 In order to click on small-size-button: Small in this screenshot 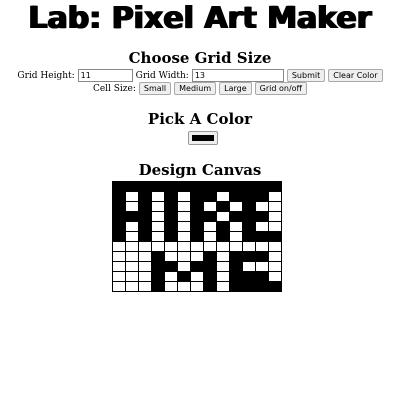, I will do `click(155, 88)`.